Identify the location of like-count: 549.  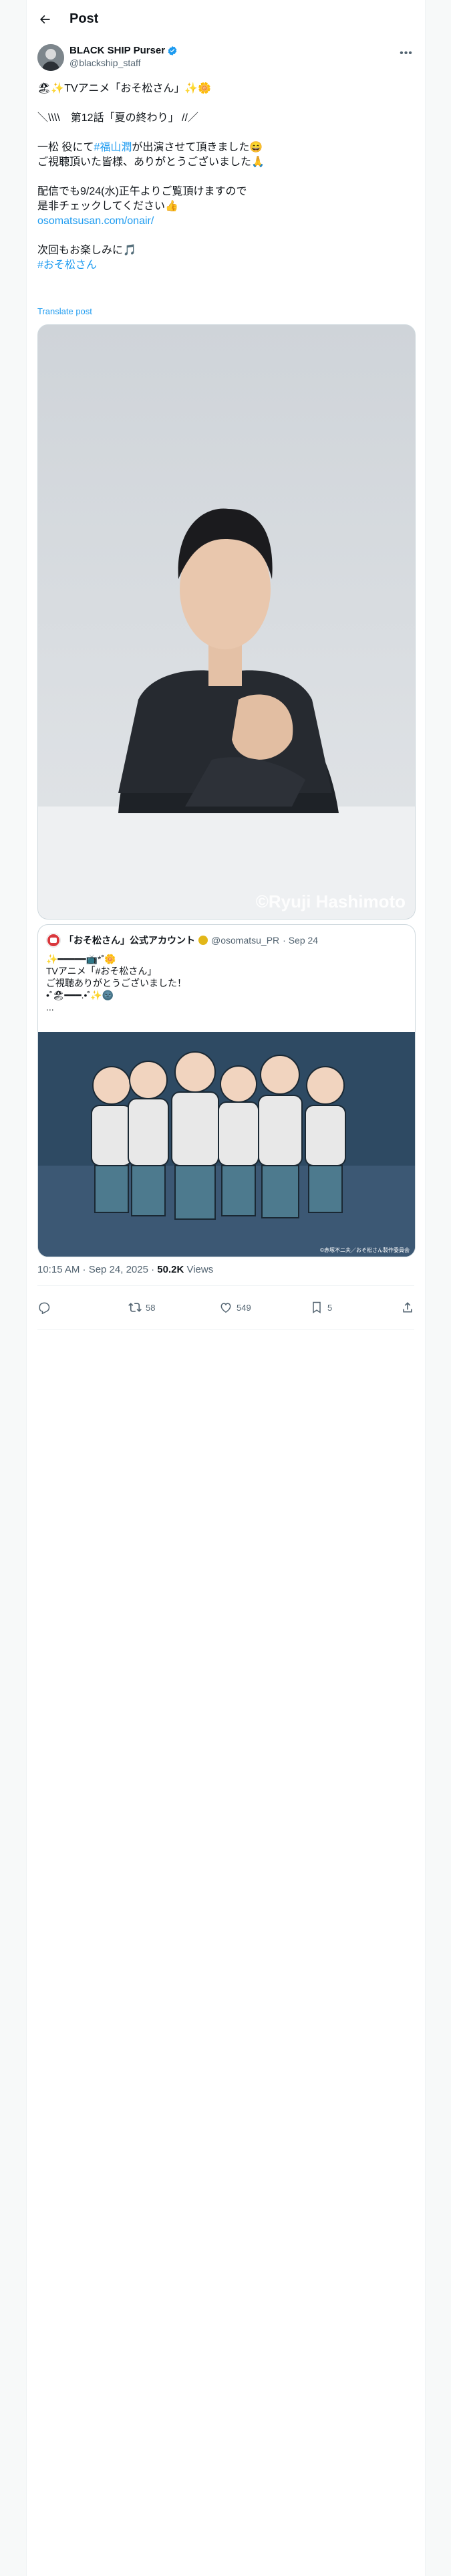
(244, 1307).